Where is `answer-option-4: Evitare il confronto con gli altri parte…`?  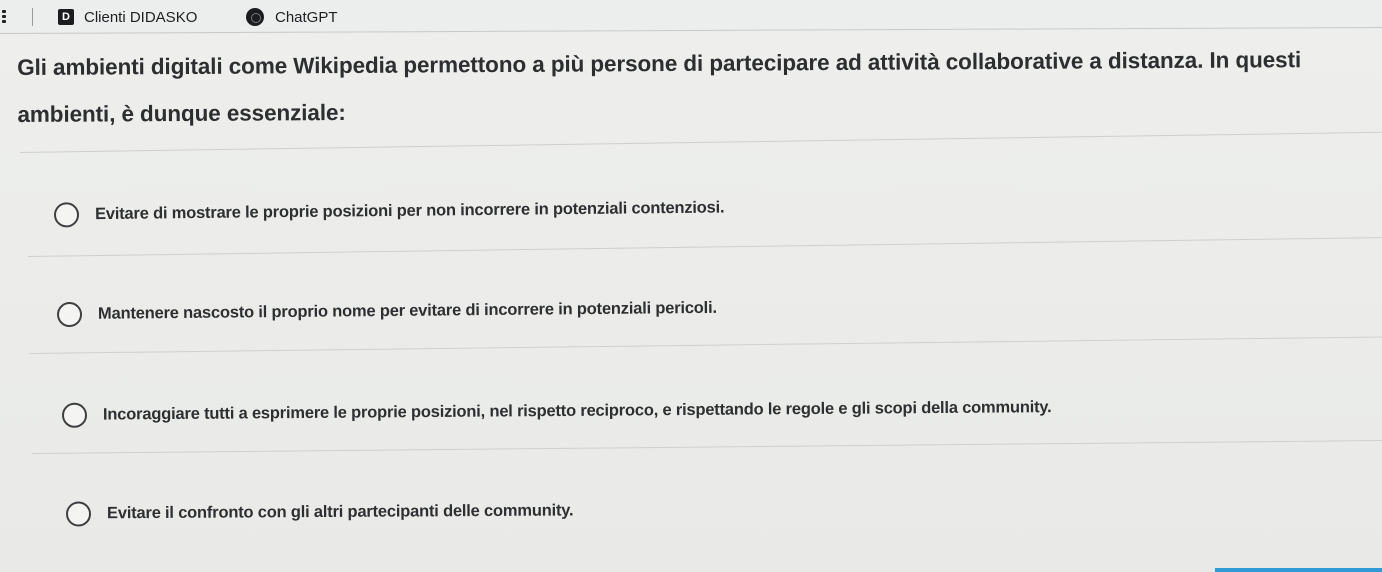 answer-option-4: Evitare il confronto con gli altri parte… is located at coordinates (319, 512).